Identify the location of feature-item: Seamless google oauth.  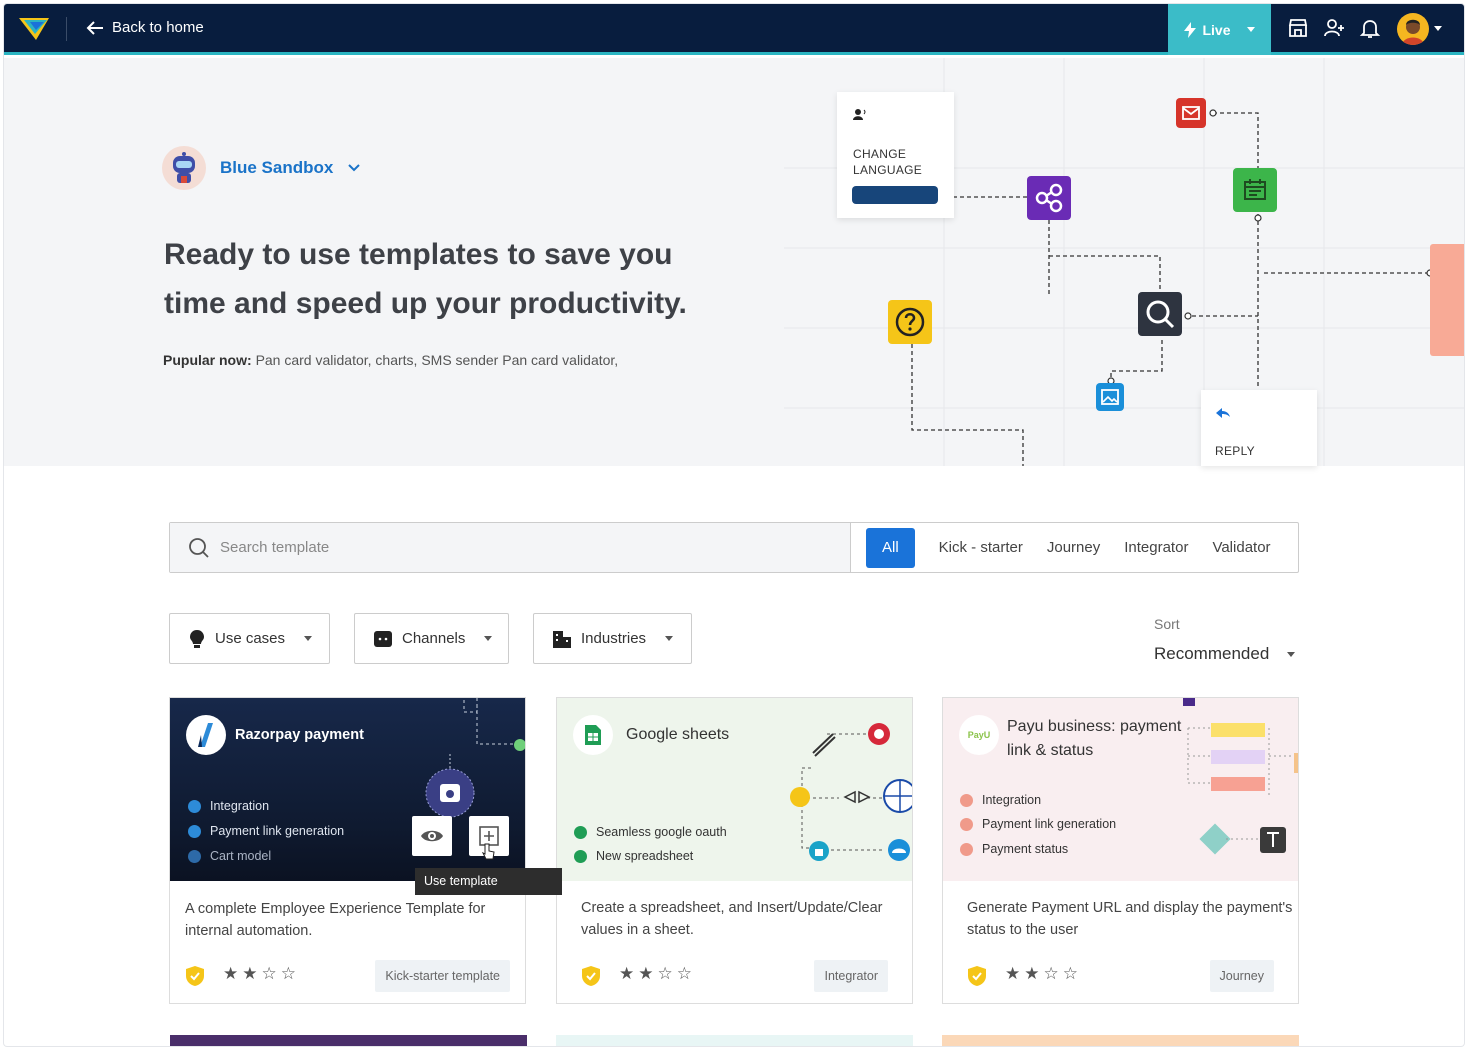
(650, 832).